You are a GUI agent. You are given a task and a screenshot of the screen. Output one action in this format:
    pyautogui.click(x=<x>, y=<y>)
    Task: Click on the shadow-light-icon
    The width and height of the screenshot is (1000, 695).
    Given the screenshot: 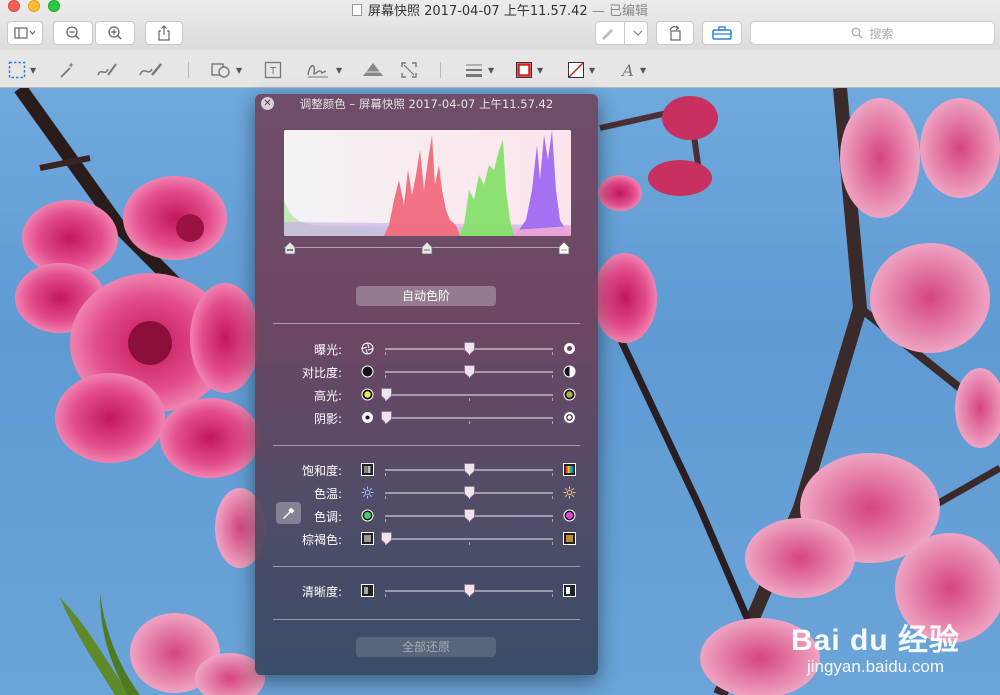 What is the action you would take?
    pyautogui.click(x=569, y=417)
    